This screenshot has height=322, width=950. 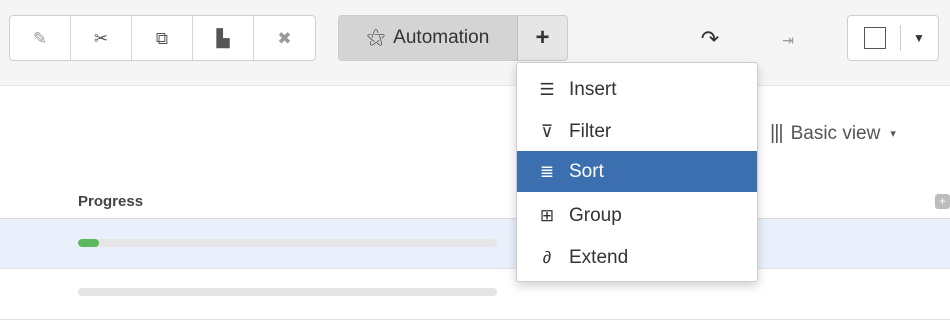 What do you see at coordinates (376, 37) in the screenshot?
I see `magic-wand-icon: ⚝` at bounding box center [376, 37].